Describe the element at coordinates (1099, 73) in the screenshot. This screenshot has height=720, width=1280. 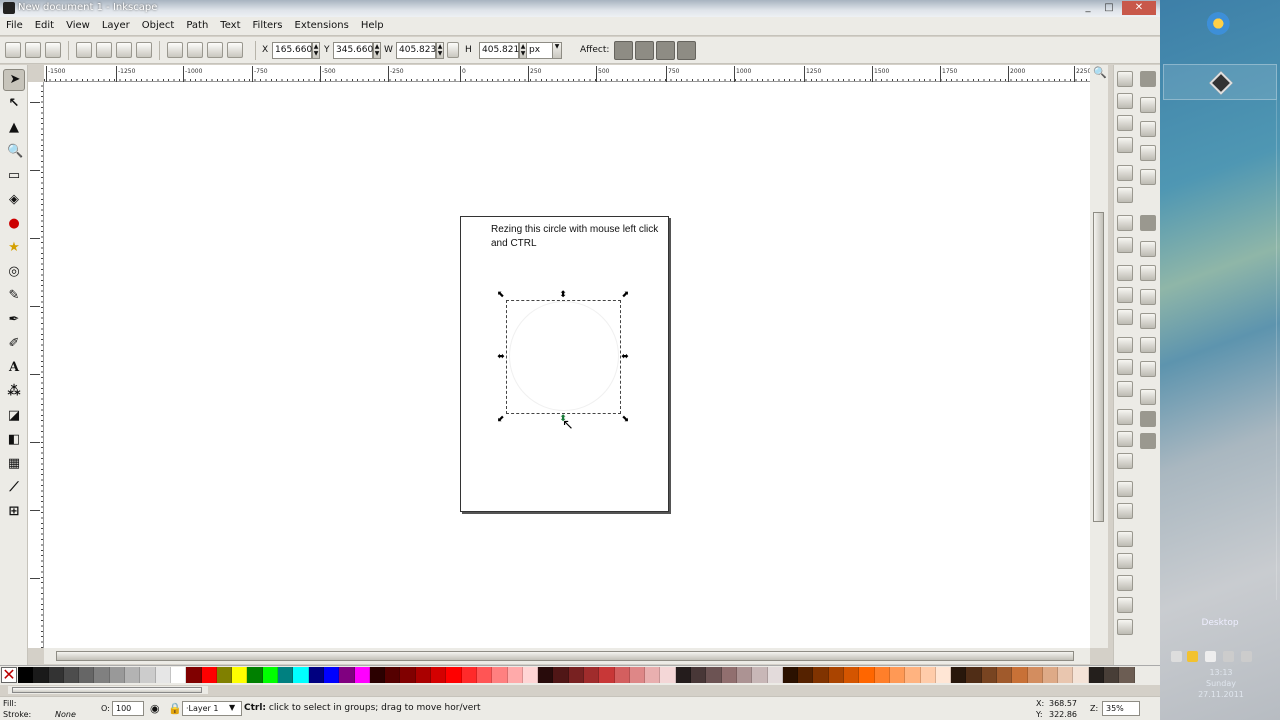
I see `zoom-corner: 🔍` at that location.